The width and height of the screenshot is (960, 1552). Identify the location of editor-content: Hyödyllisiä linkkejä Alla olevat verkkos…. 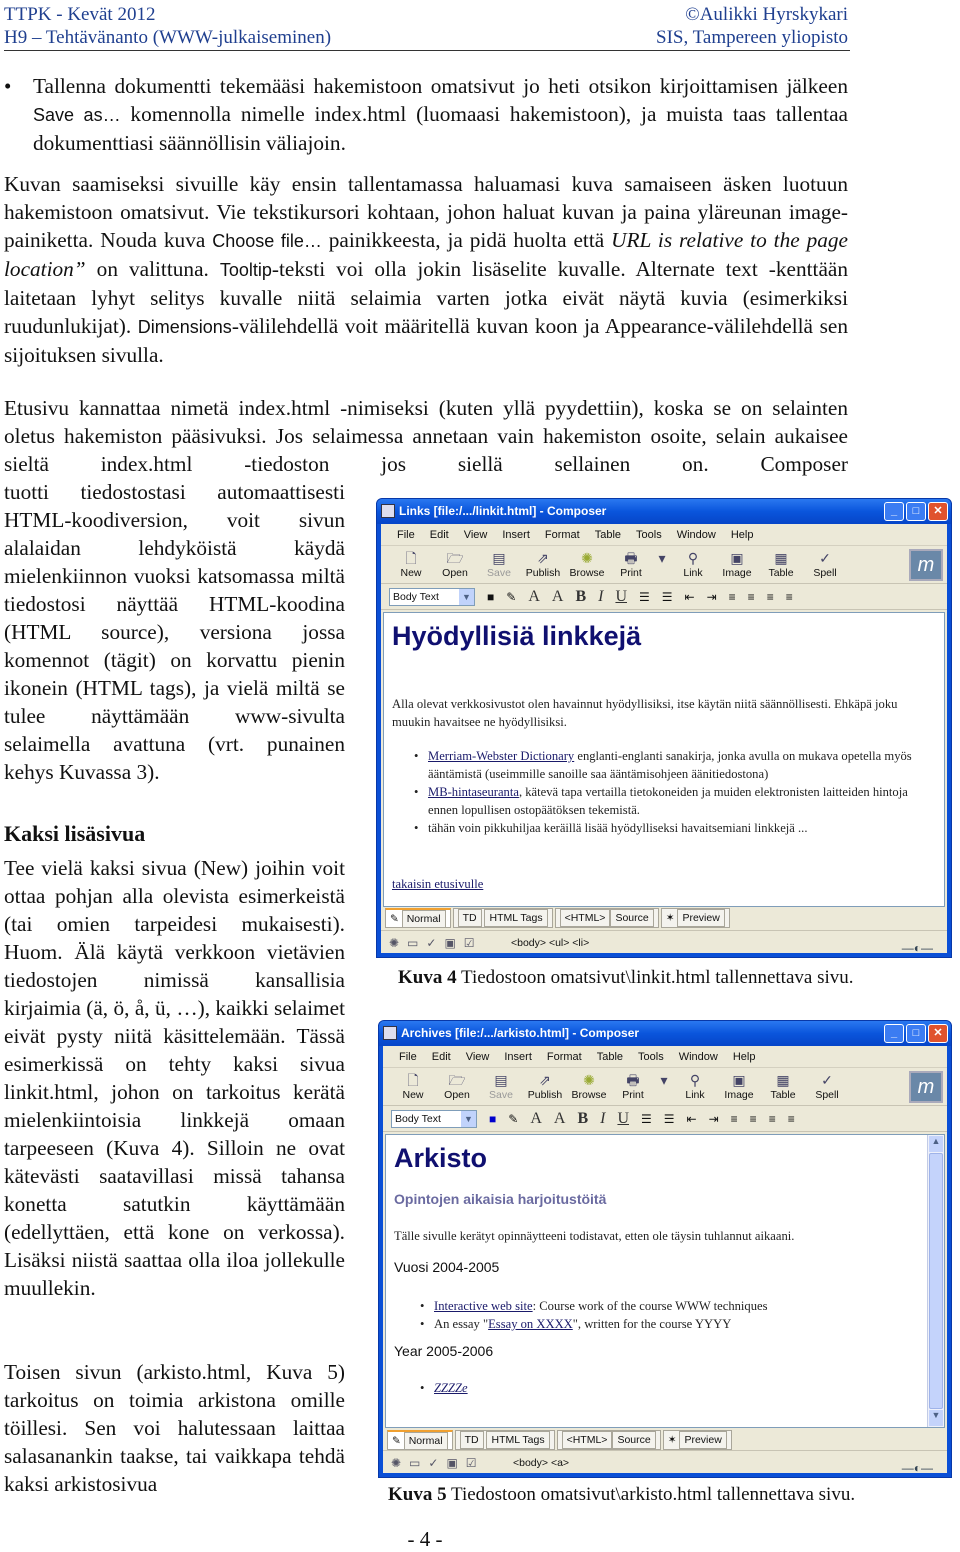
(664, 759).